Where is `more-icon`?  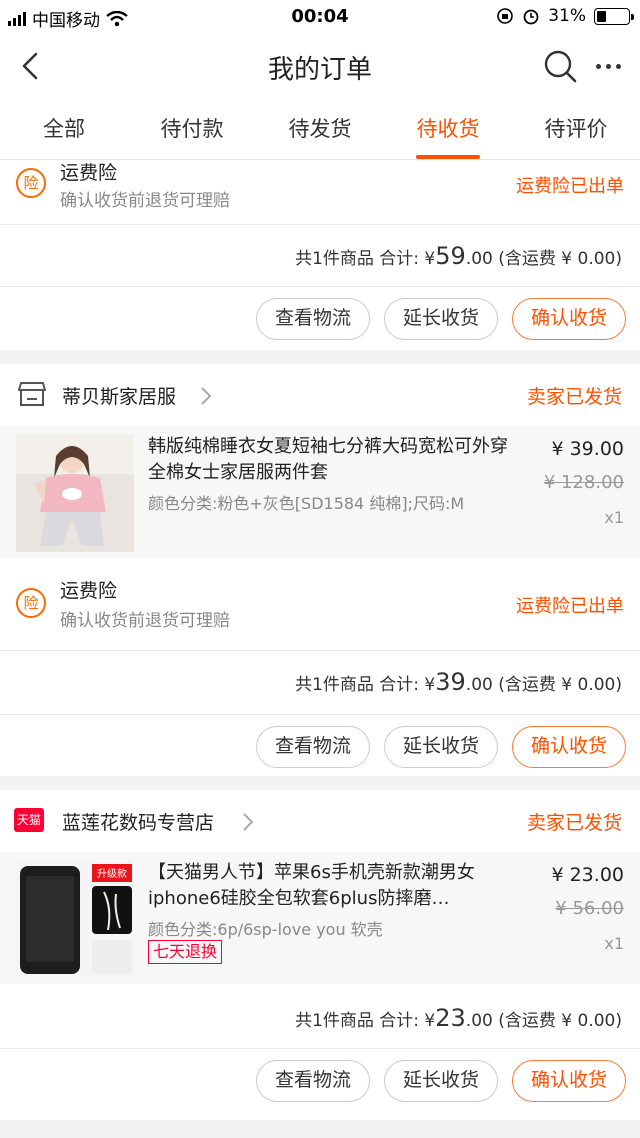
more-icon is located at coordinates (608, 66).